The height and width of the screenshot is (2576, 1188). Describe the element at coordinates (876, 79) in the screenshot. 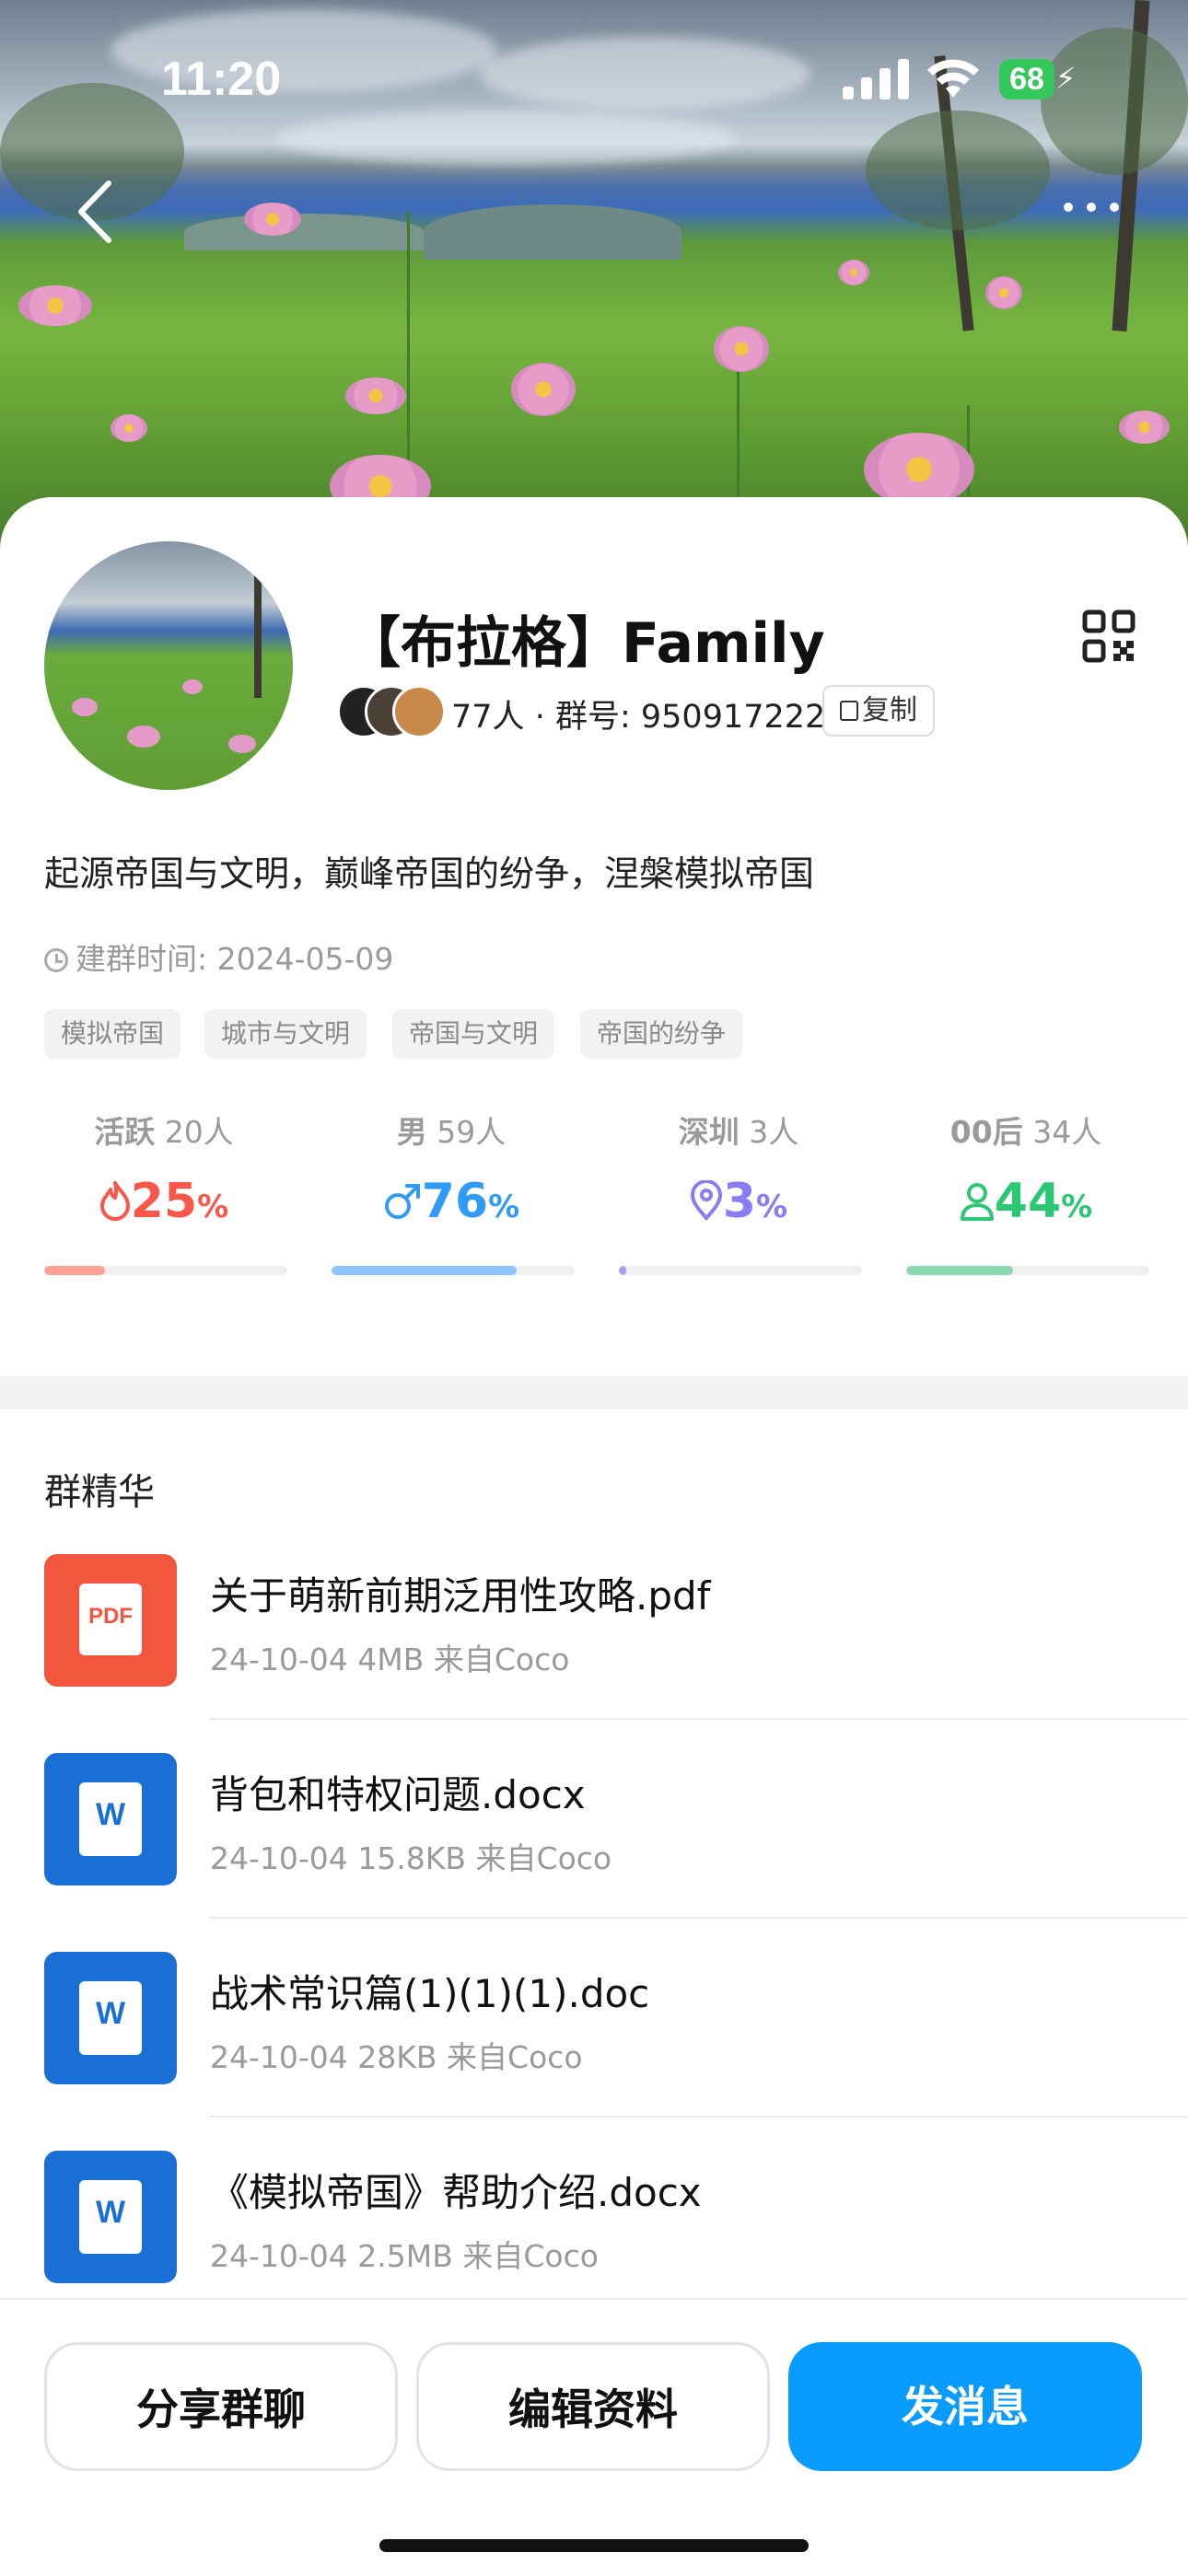

I see `signal-icon` at that location.